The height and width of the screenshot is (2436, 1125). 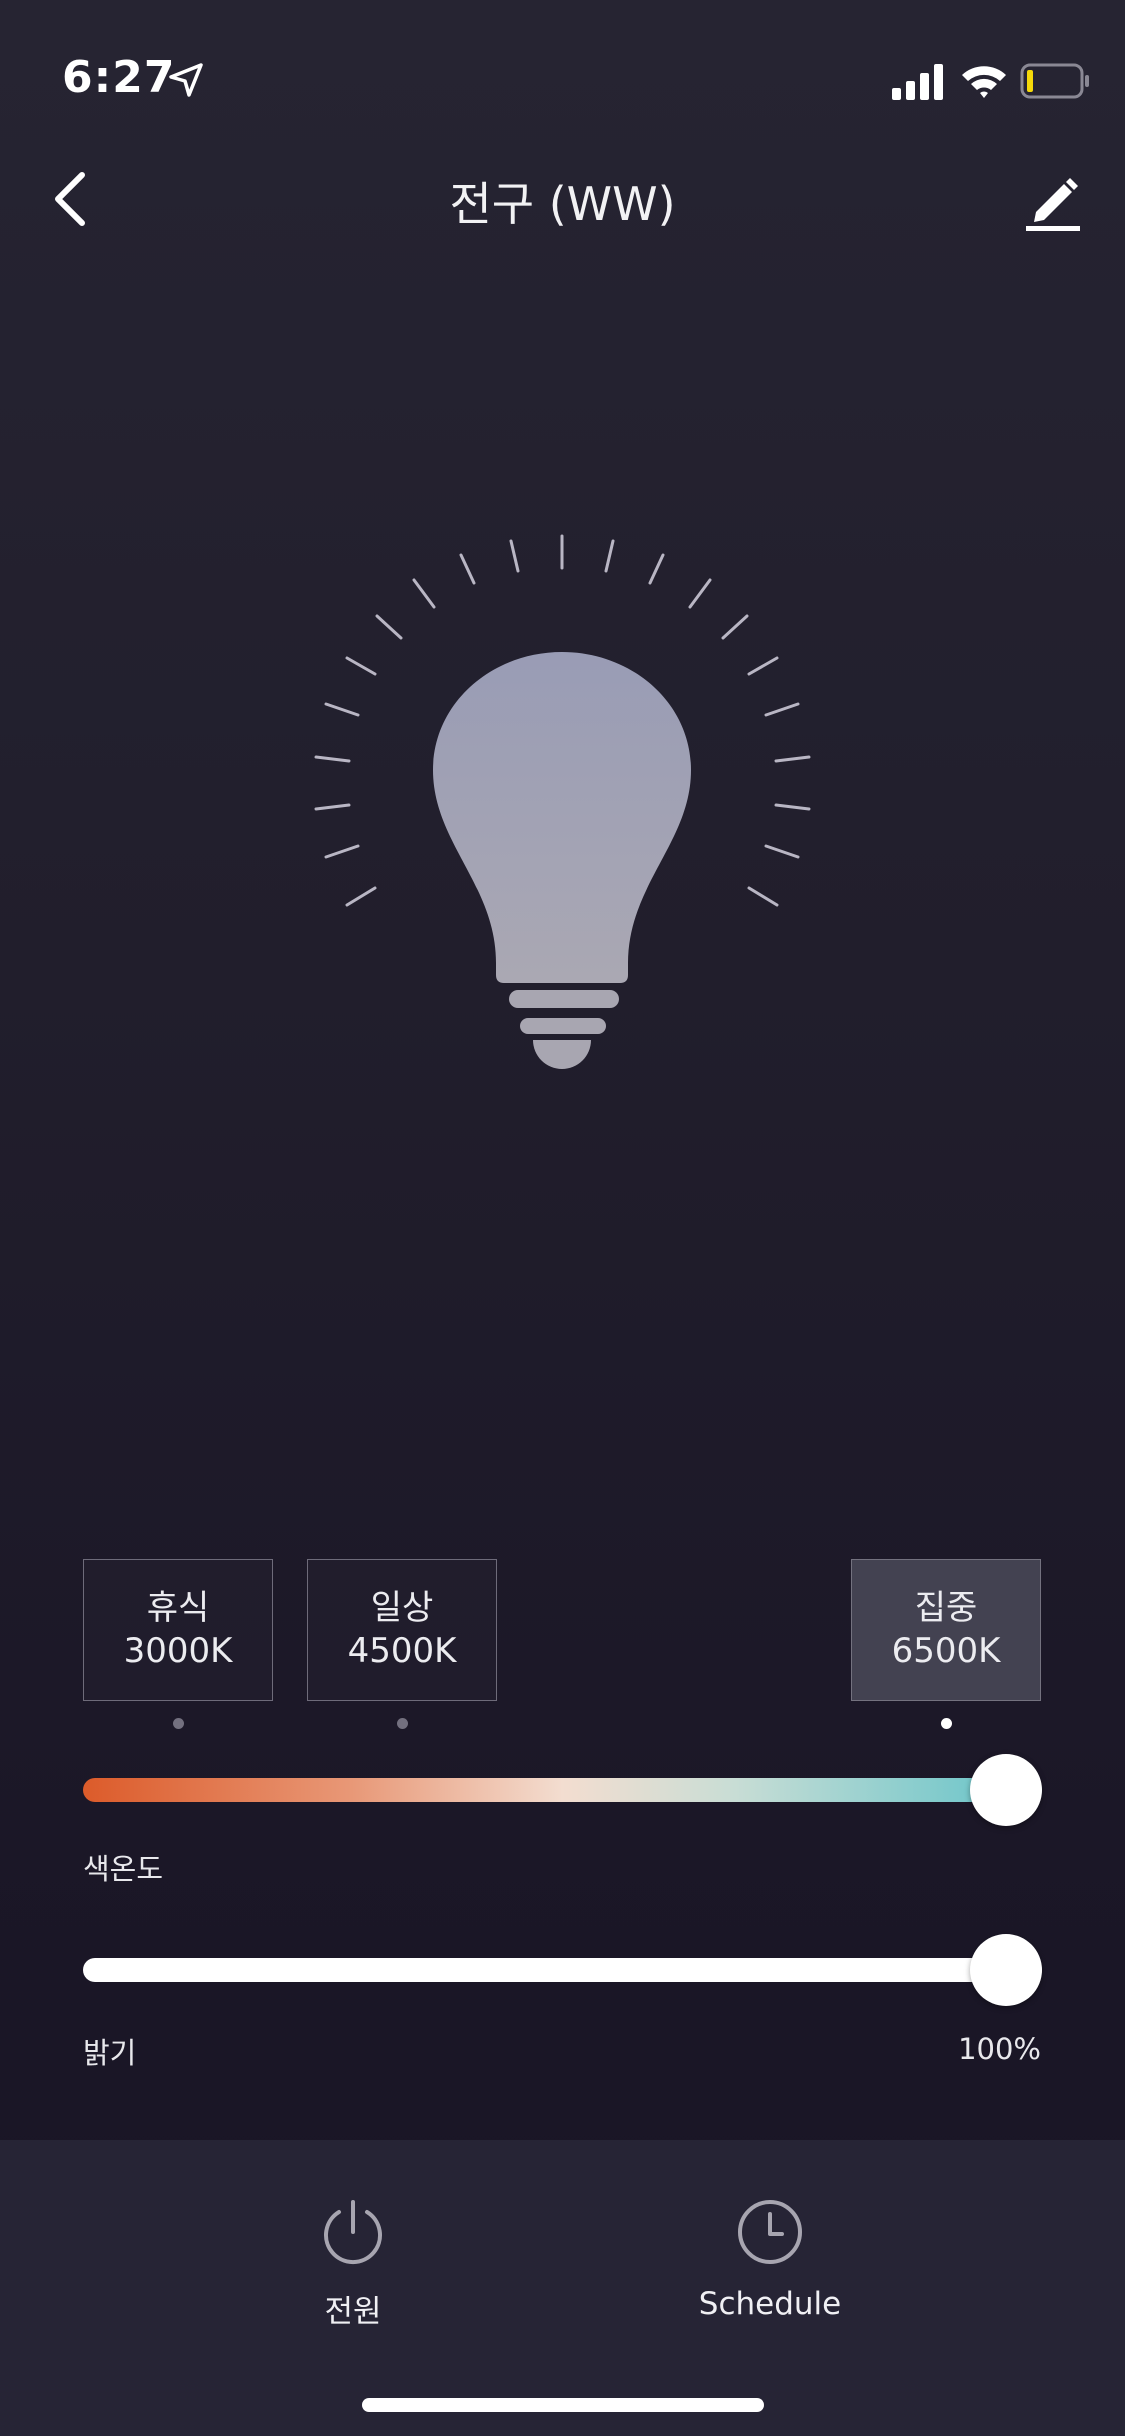 What do you see at coordinates (1054, 81) in the screenshot?
I see `battery-icon` at bounding box center [1054, 81].